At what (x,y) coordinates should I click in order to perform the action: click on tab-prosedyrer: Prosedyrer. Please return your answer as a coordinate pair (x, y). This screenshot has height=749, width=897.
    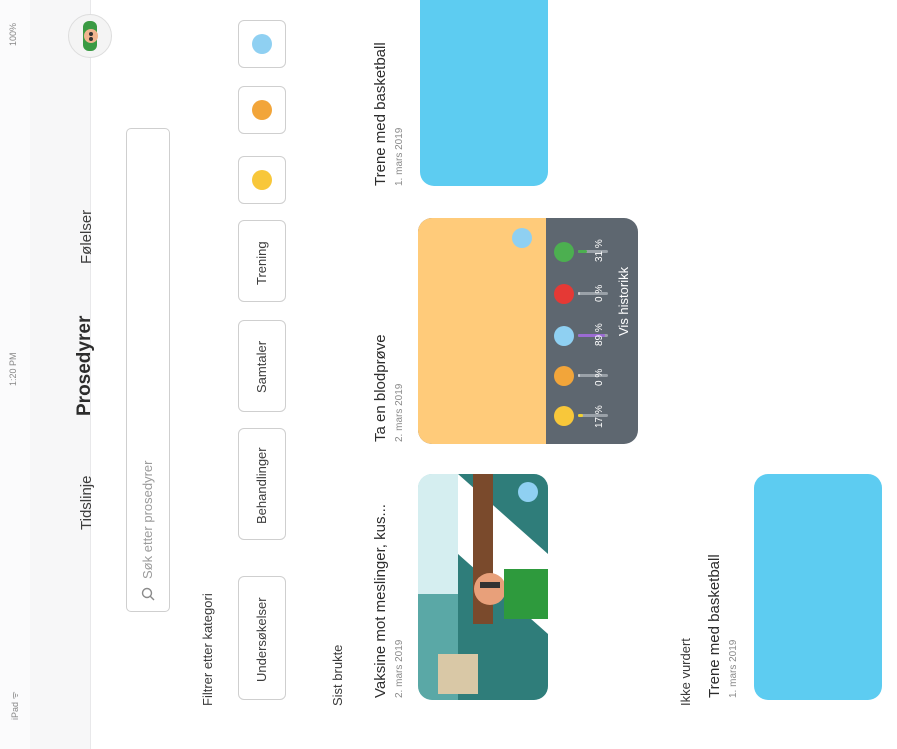
    Looking at the image, I should click on (85, 366).